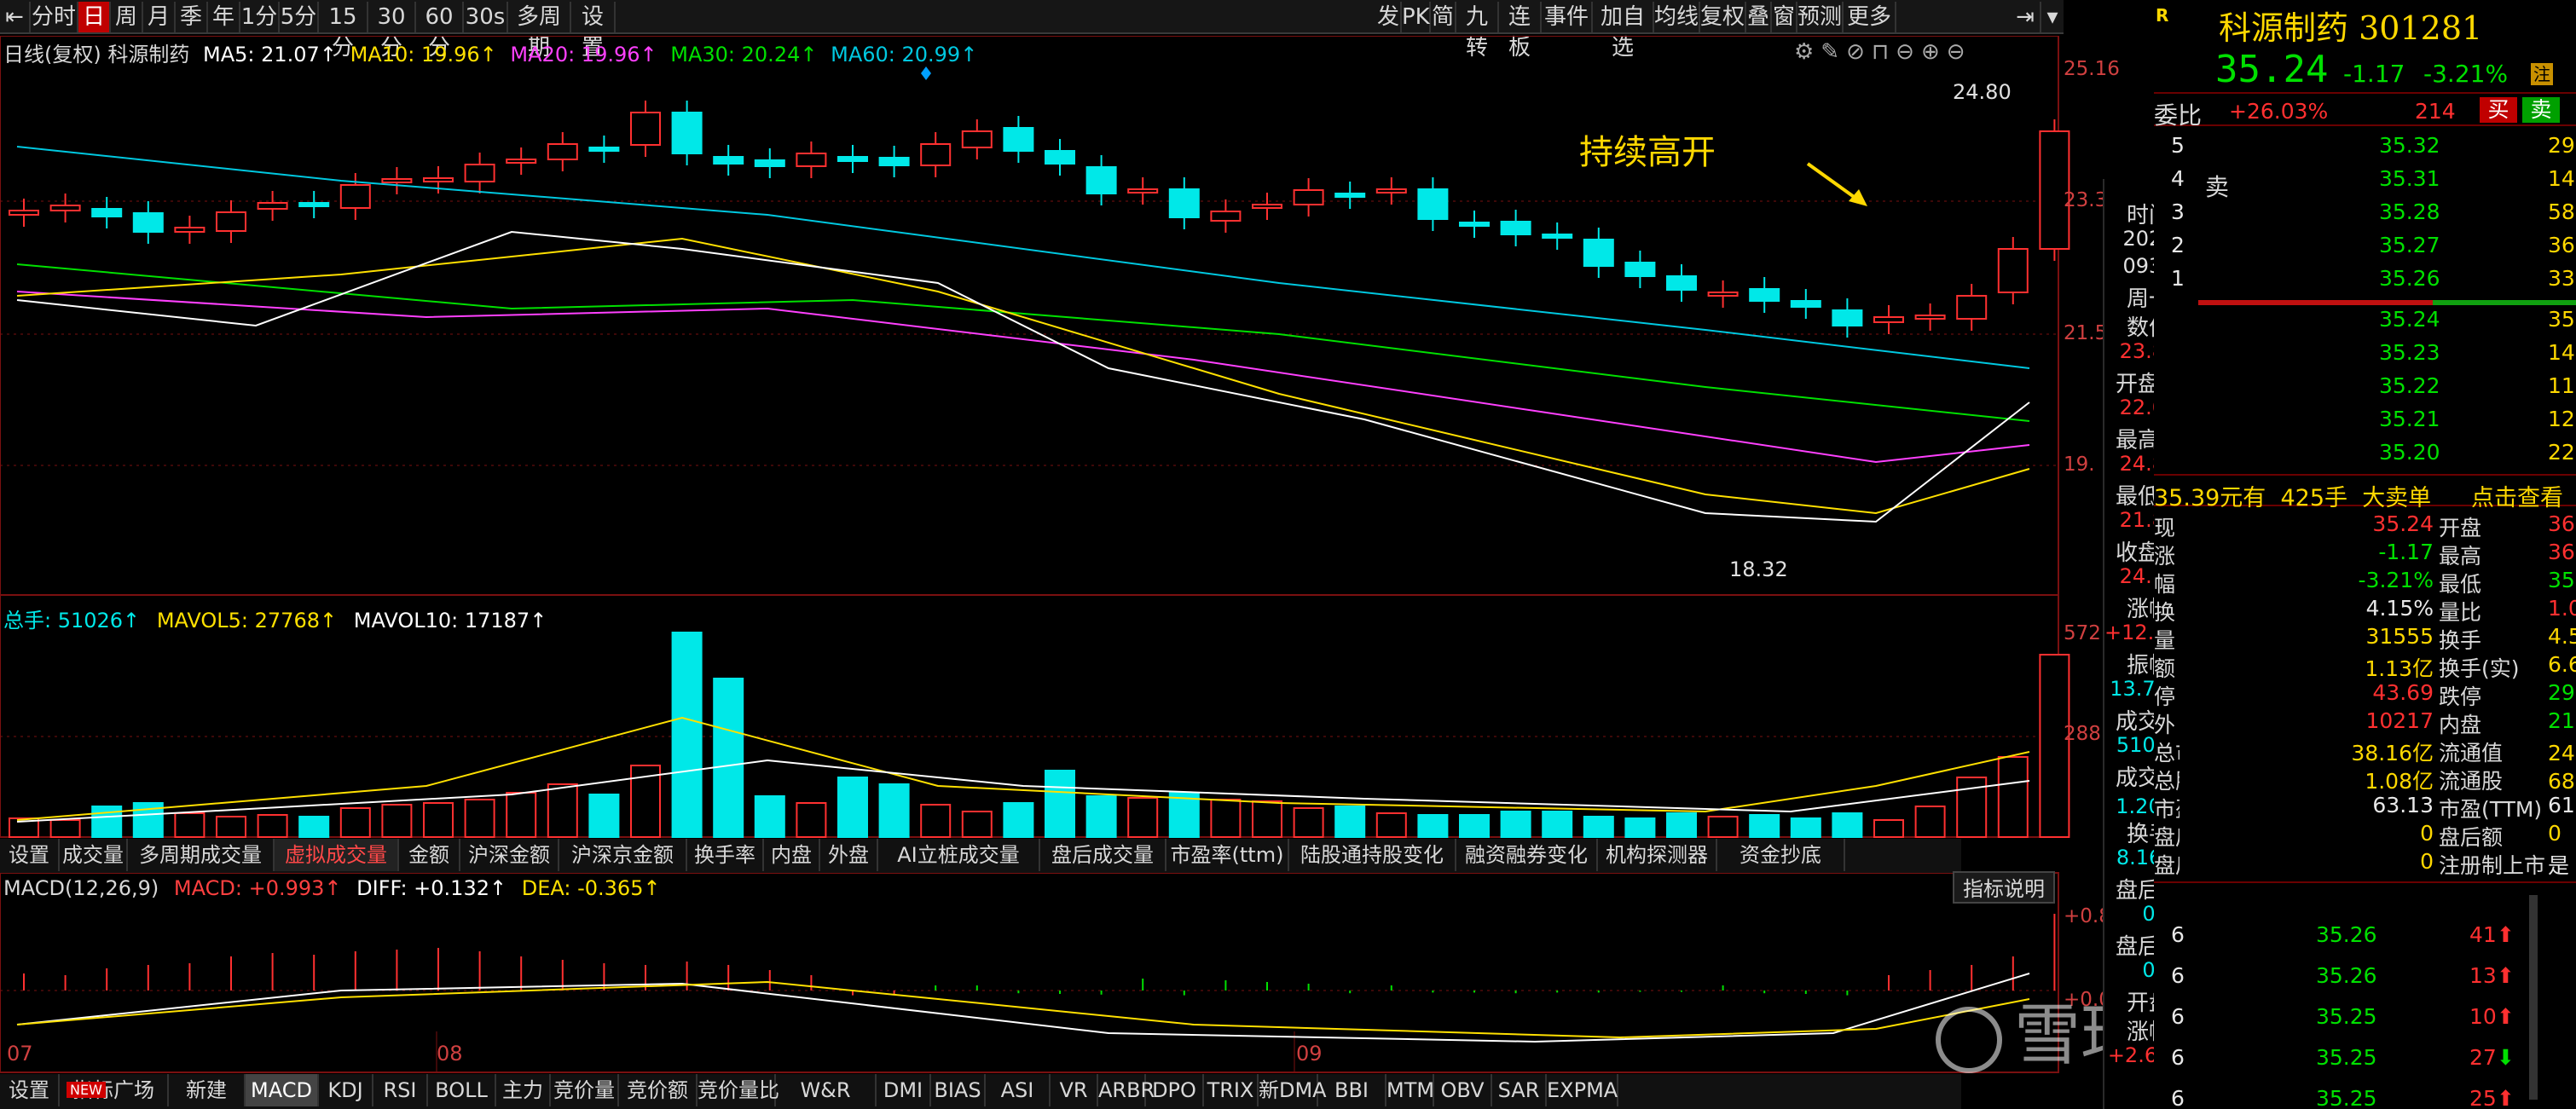 The image size is (2576, 1109). Describe the element at coordinates (2315, 302) in the screenshot. I see `ask-bar` at that location.